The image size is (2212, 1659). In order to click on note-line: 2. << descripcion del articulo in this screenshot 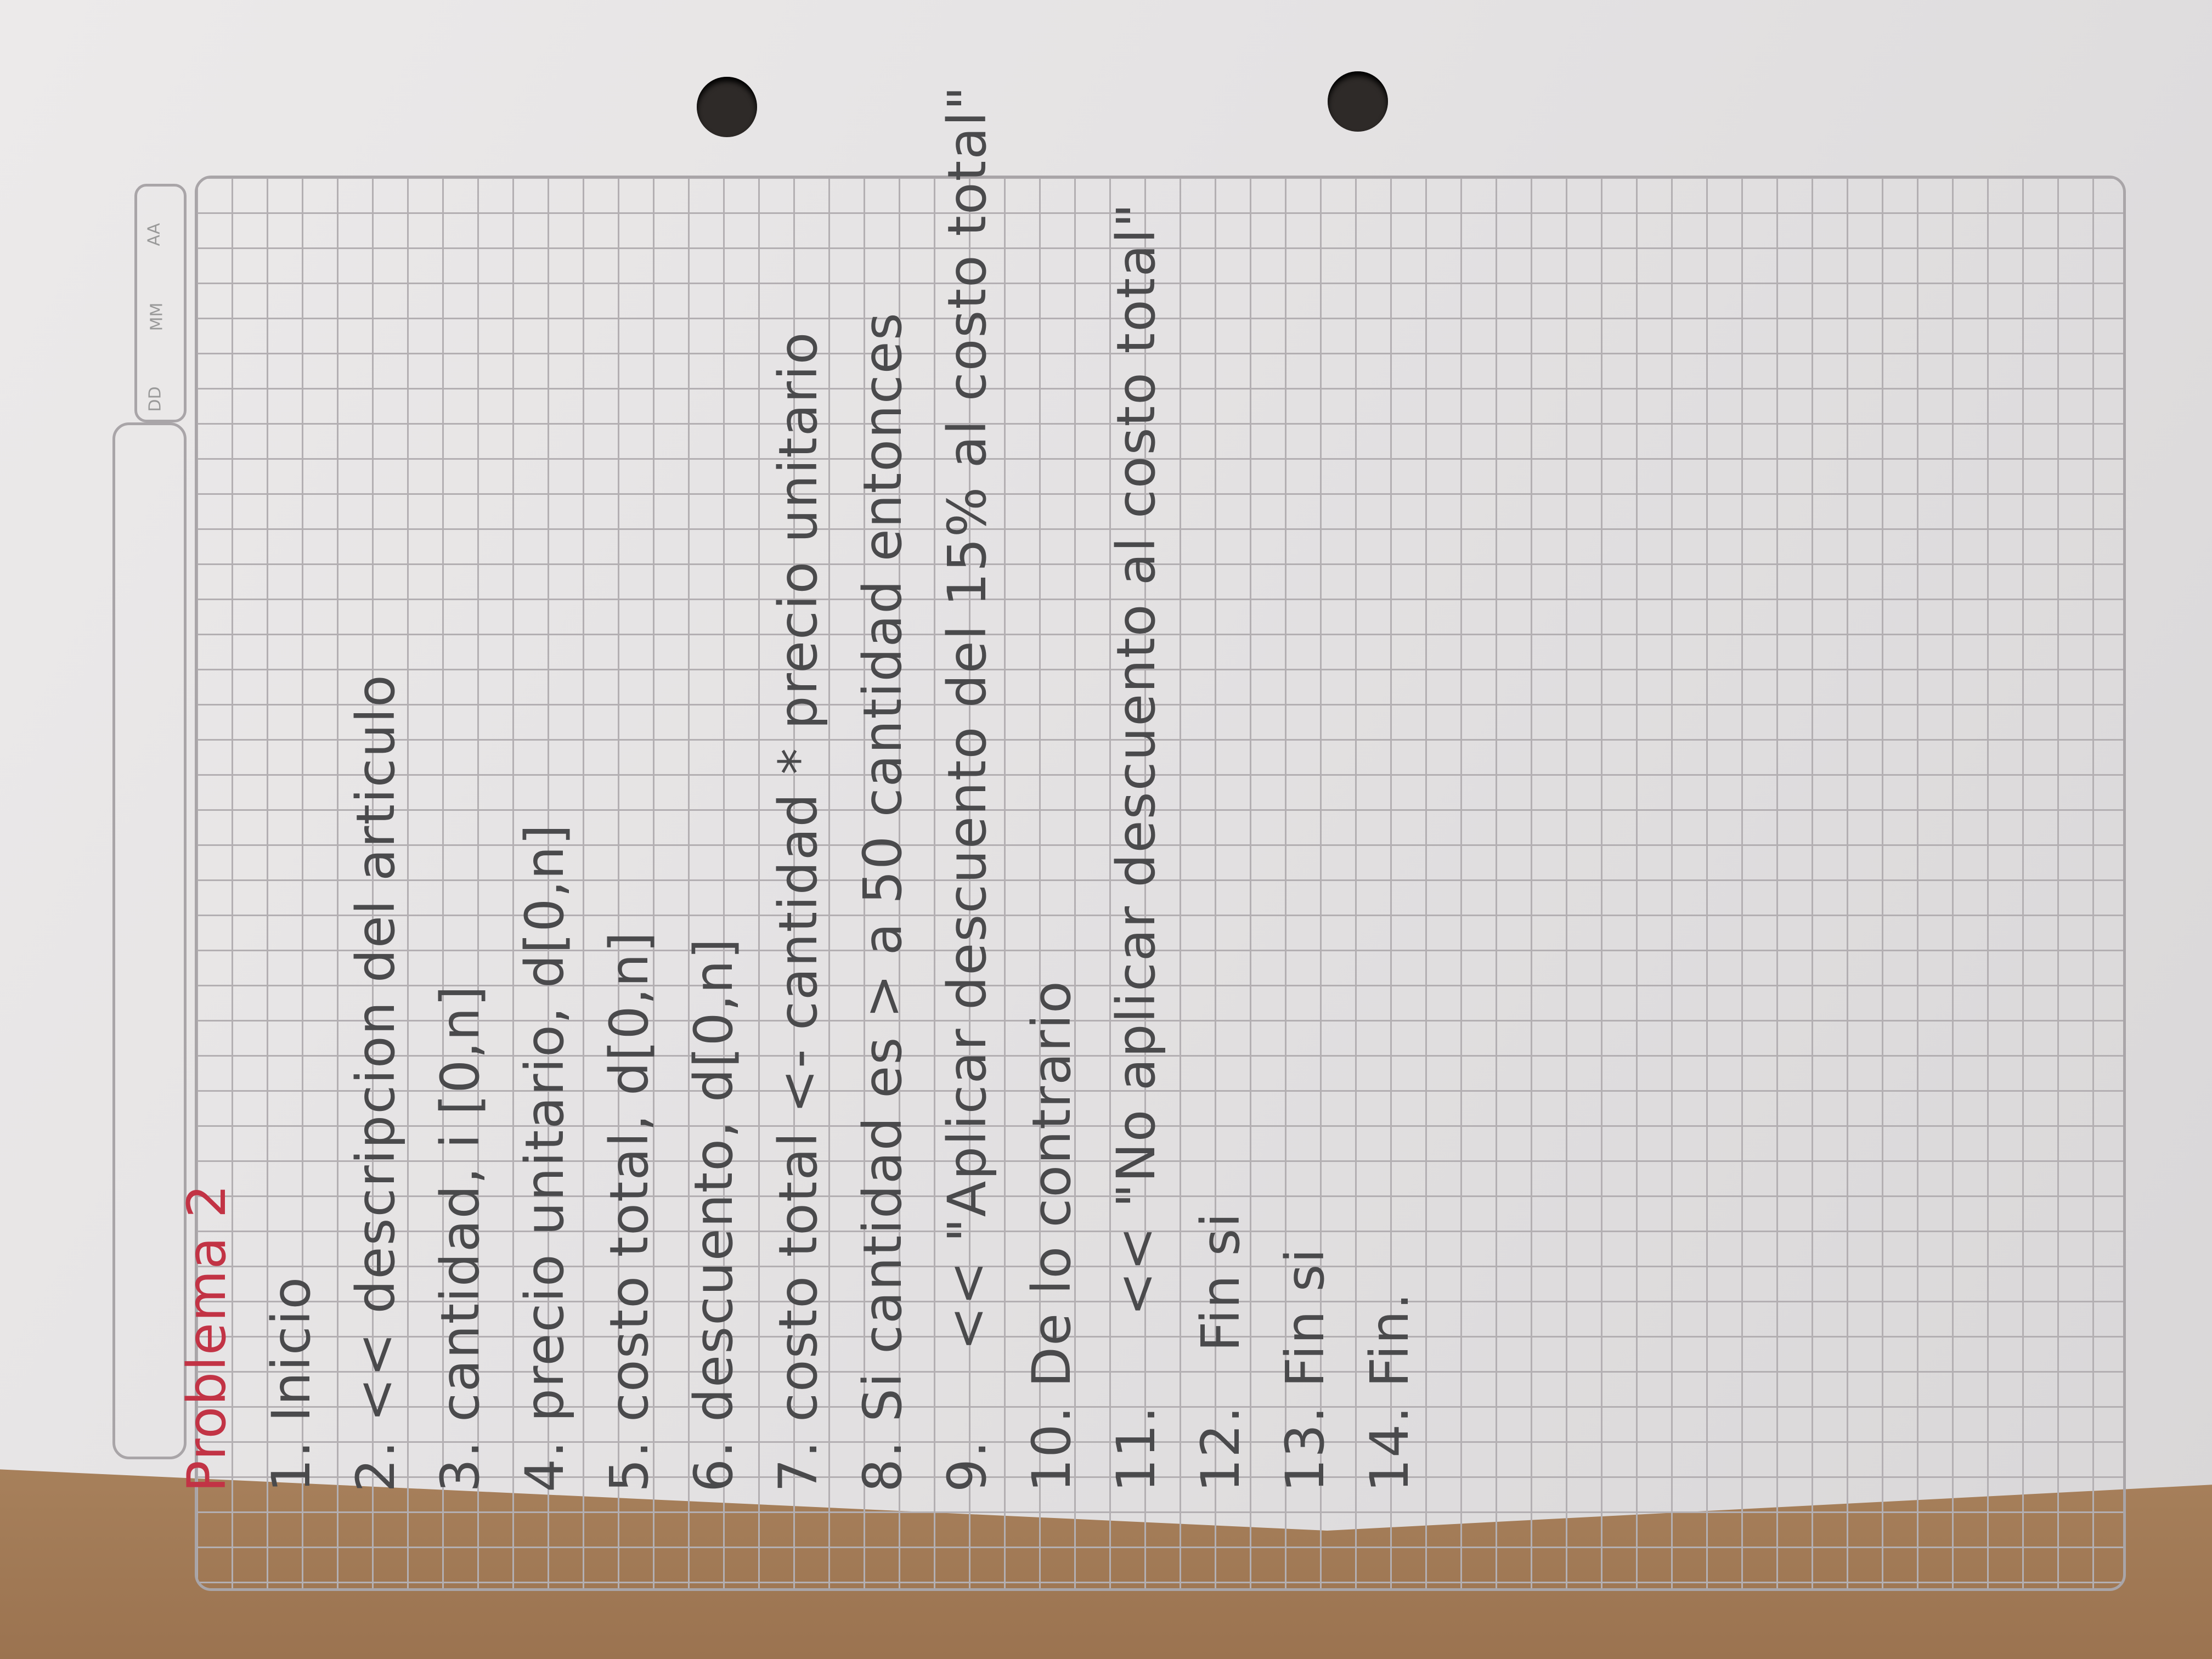, I will do `click(376, 1083)`.